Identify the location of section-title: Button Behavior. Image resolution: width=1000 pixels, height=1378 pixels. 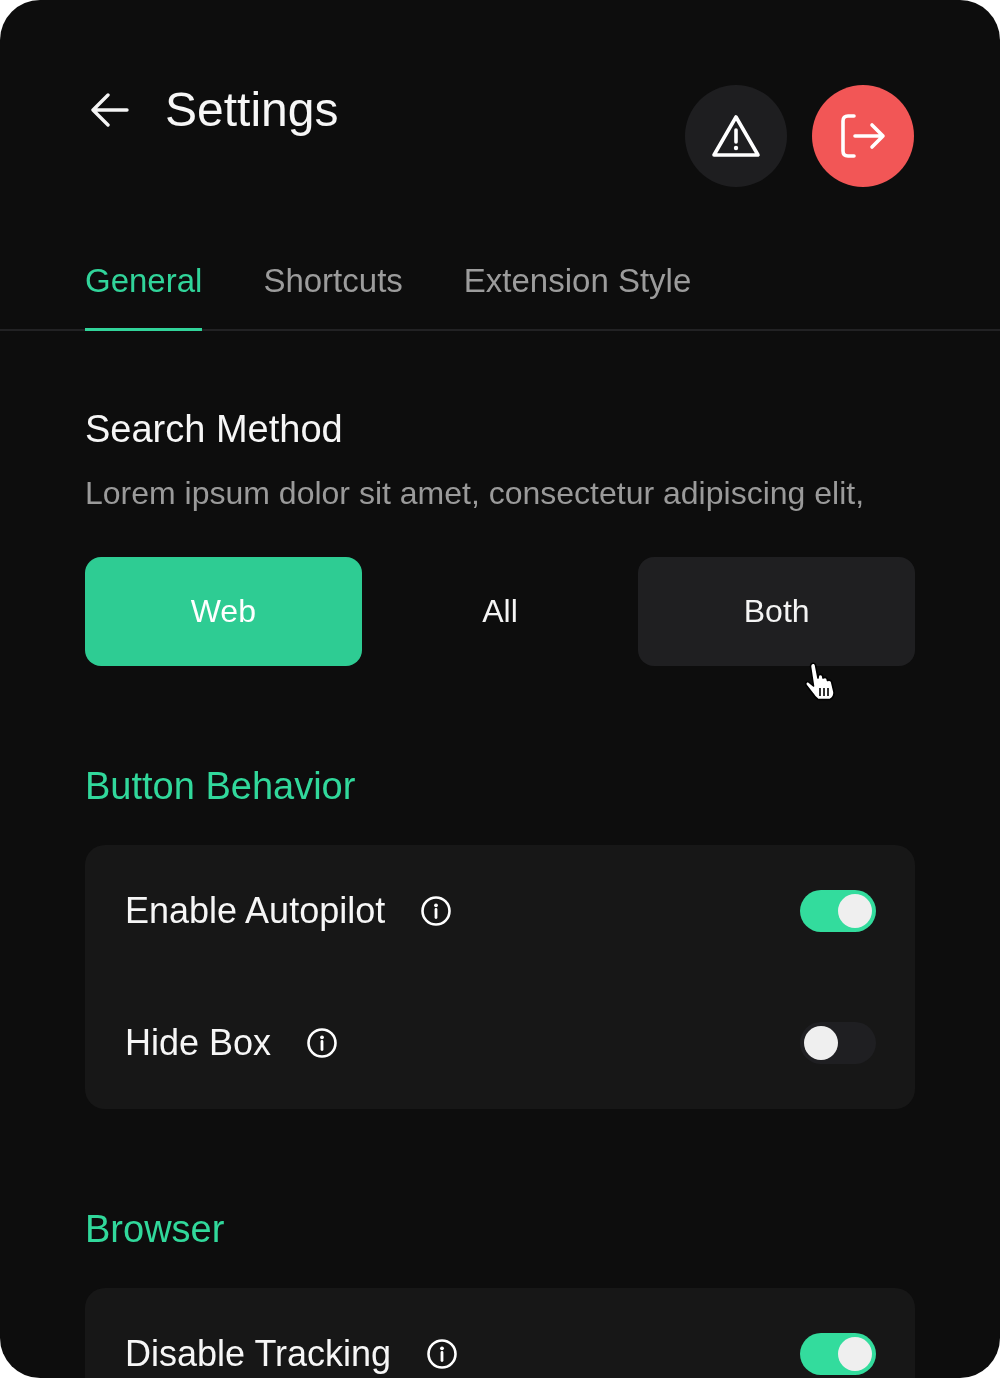
(221, 786).